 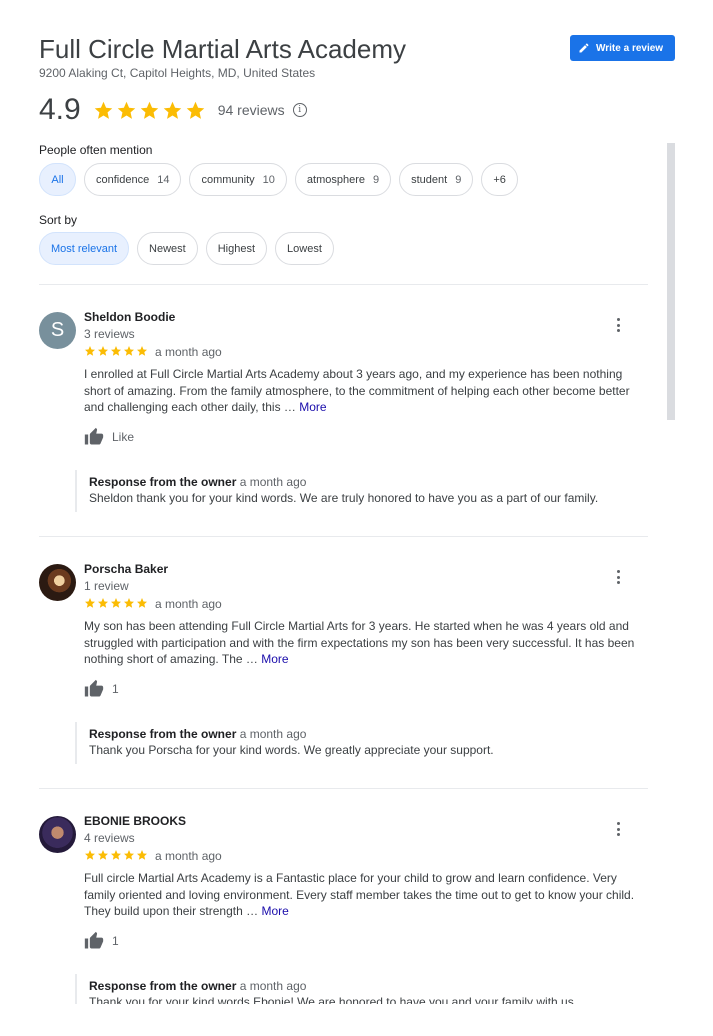 What do you see at coordinates (499, 179) in the screenshot?
I see `chip-more-topics: +6` at bounding box center [499, 179].